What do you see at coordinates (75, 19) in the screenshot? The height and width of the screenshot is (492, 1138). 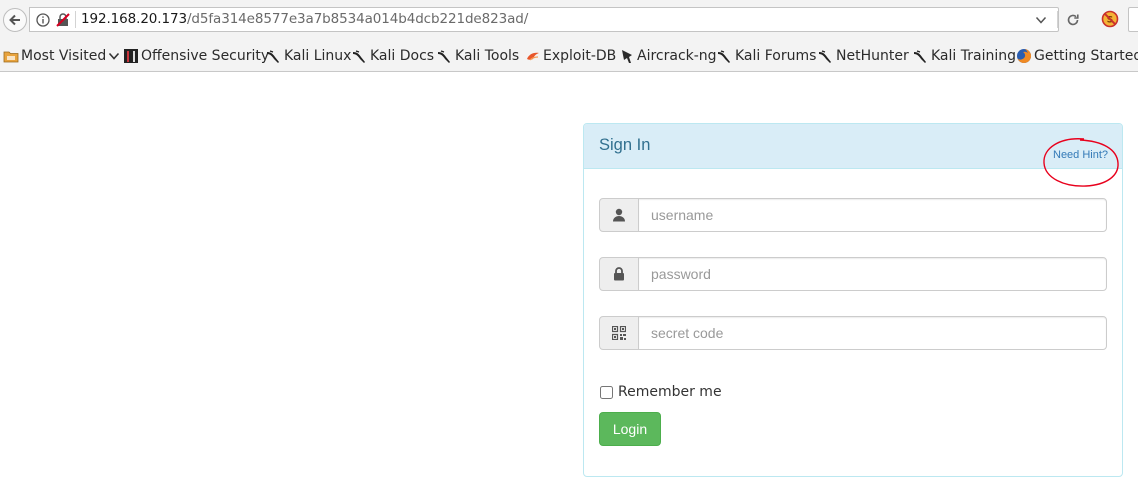 I see `url-divider` at bounding box center [75, 19].